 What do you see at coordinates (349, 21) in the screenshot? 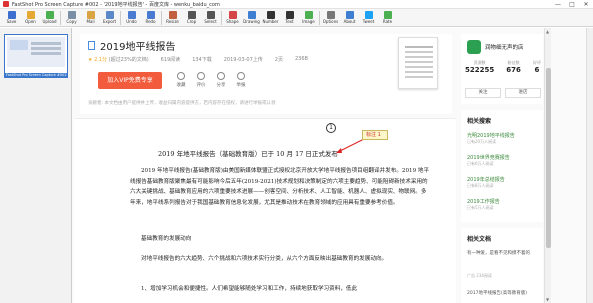
I see `toolbar-label: About` at bounding box center [349, 21].